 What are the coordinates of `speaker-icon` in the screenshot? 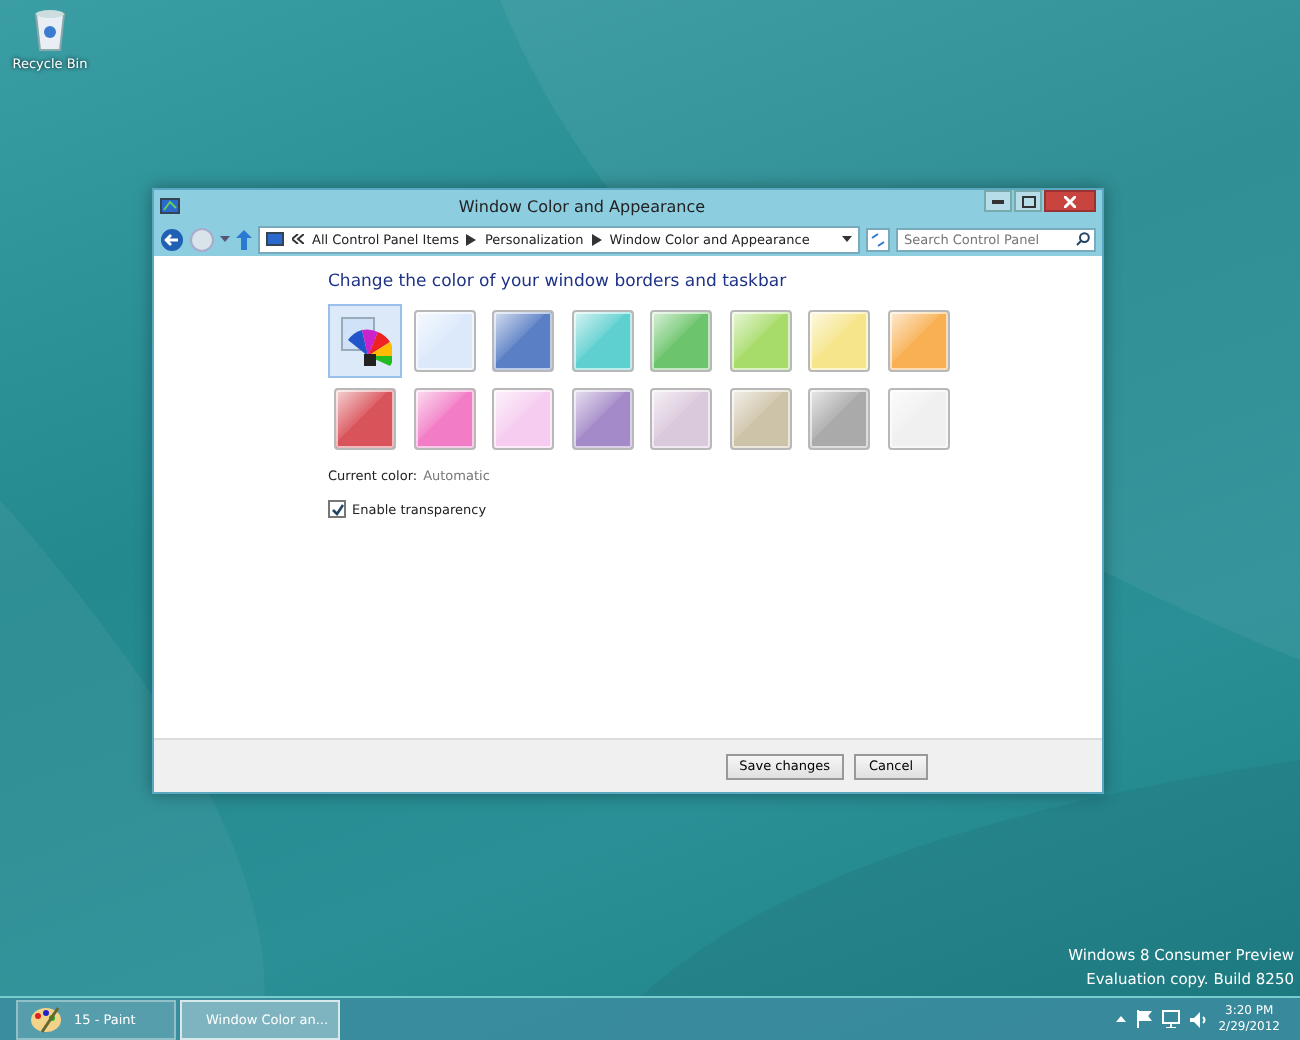 It's located at (1199, 1019).